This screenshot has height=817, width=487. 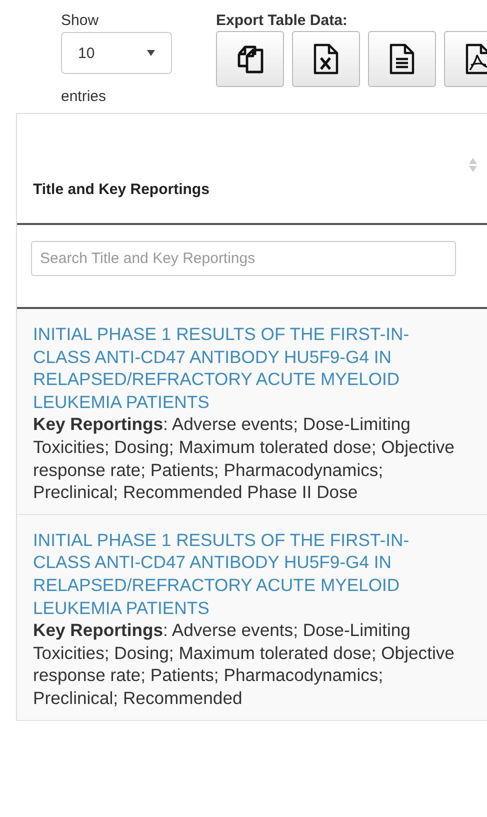 I want to click on csv-export-button, so click(x=402, y=59).